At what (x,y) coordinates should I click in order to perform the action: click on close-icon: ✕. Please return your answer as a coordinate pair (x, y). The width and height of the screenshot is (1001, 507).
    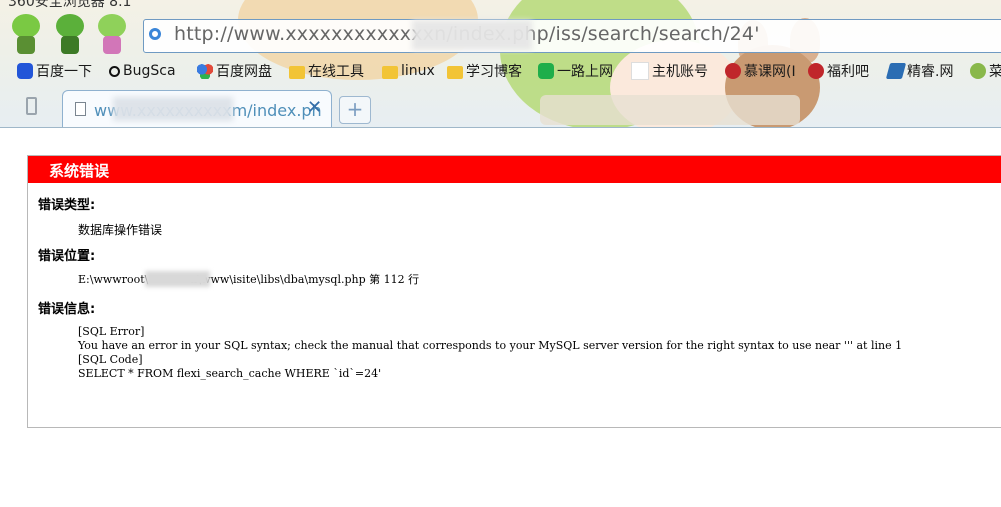
    Looking at the image, I should click on (314, 107).